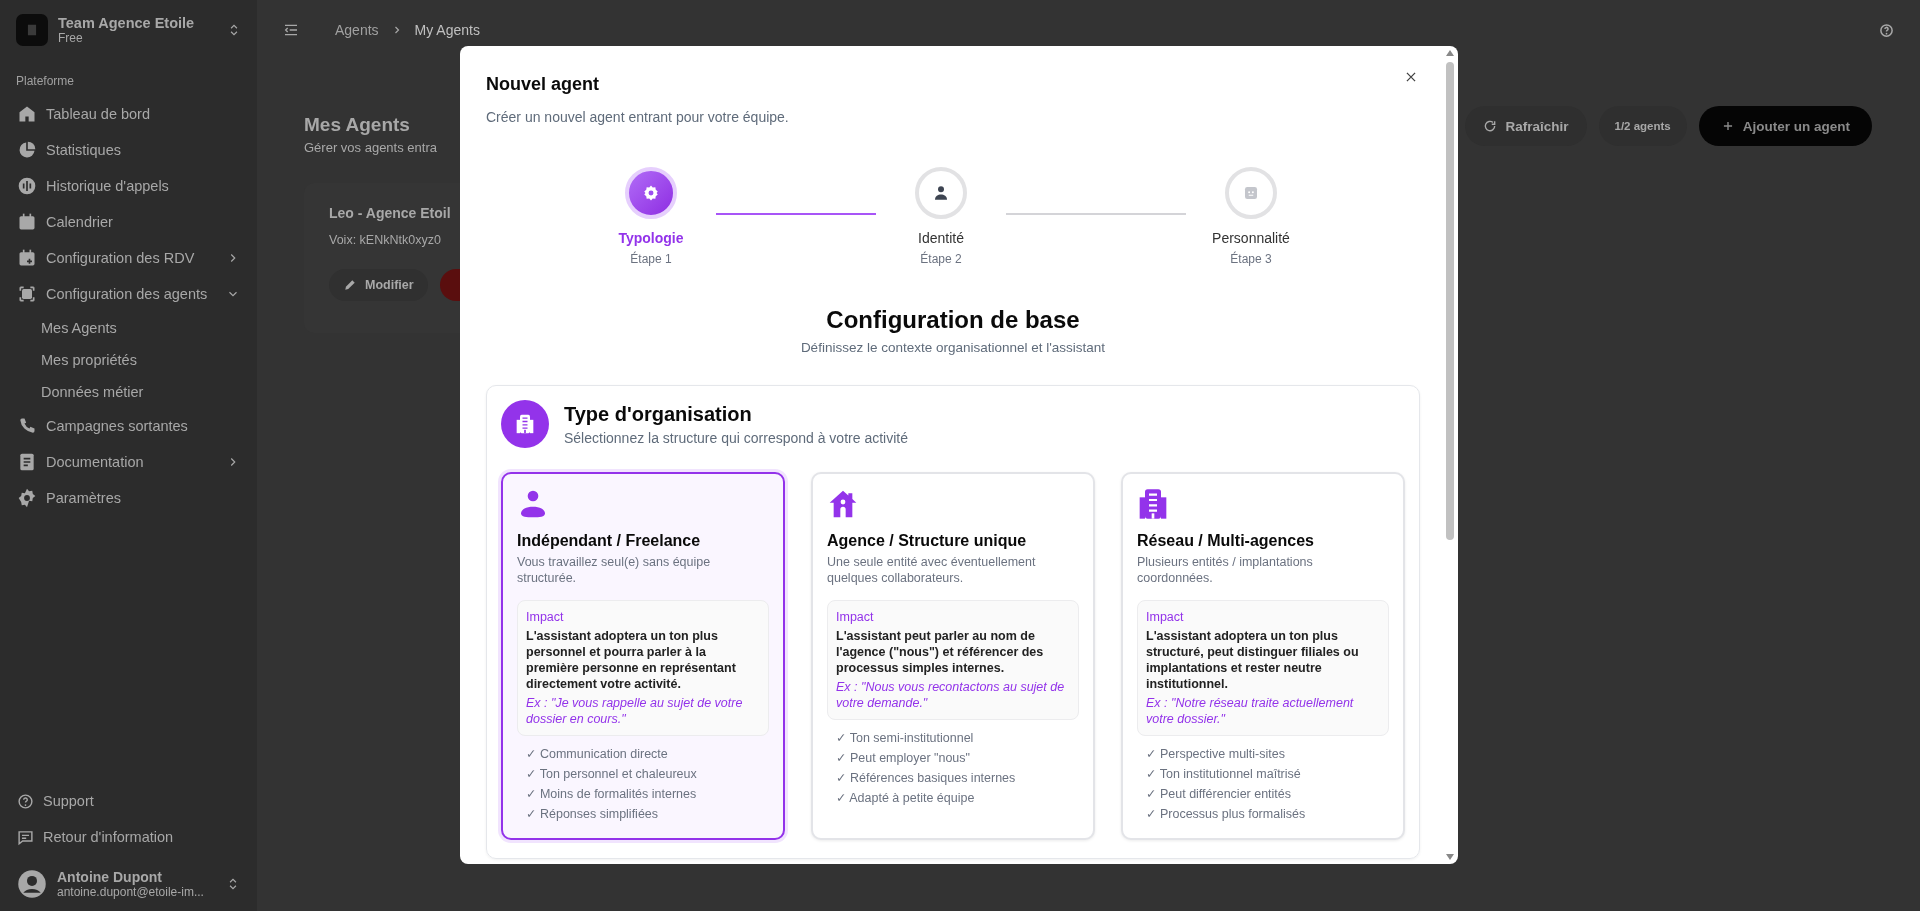 The width and height of the screenshot is (1920, 911). I want to click on section-subheading: Définissez le contexte organisationnel et l'assistant, so click(953, 347).